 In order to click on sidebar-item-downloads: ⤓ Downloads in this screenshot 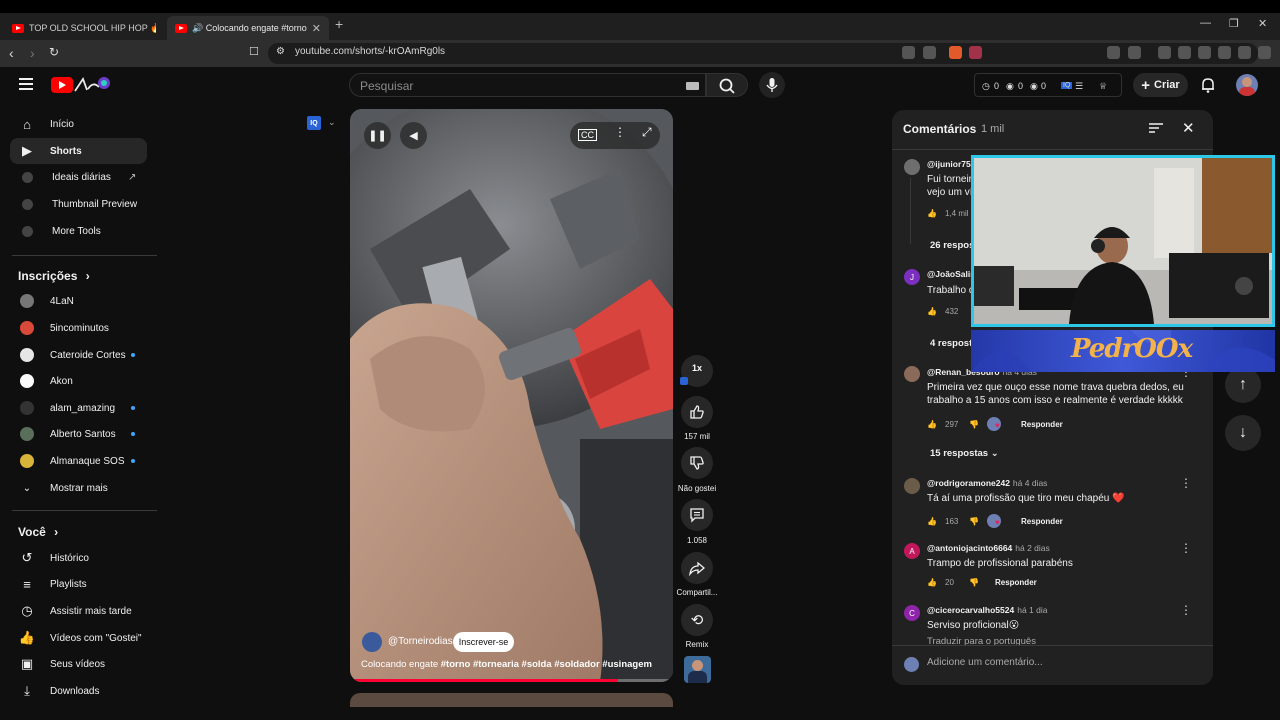, I will do `click(78, 691)`.